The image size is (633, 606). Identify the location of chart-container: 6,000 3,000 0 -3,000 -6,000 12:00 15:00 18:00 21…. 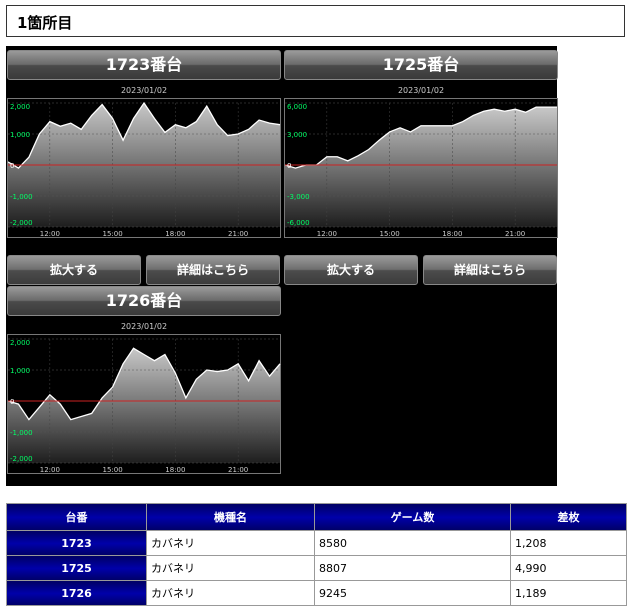
(421, 168).